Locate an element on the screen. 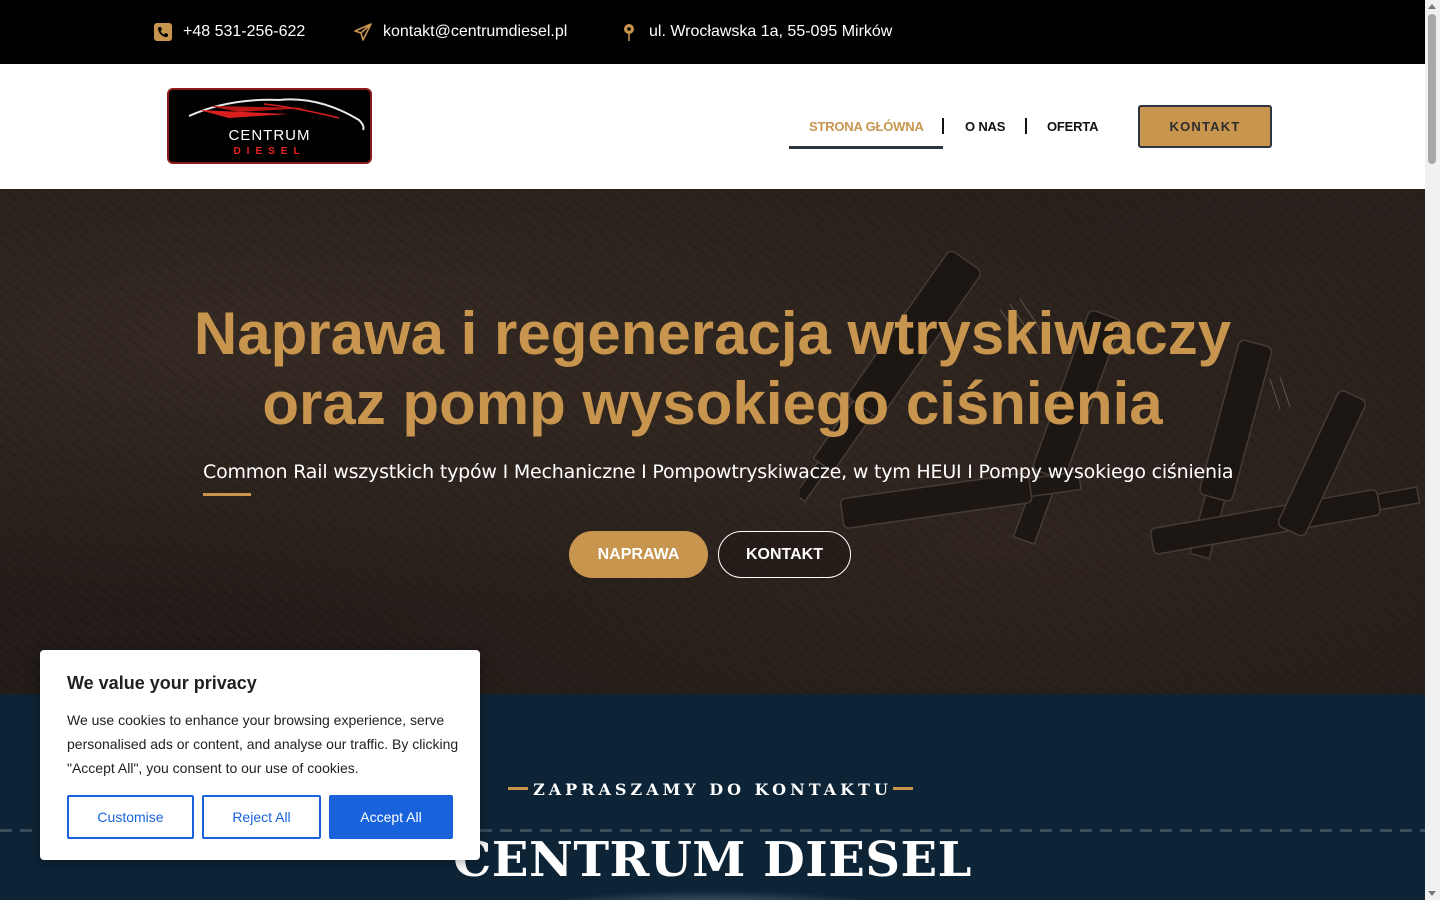  header-contact-button: KONTAKT is located at coordinates (1205, 126).